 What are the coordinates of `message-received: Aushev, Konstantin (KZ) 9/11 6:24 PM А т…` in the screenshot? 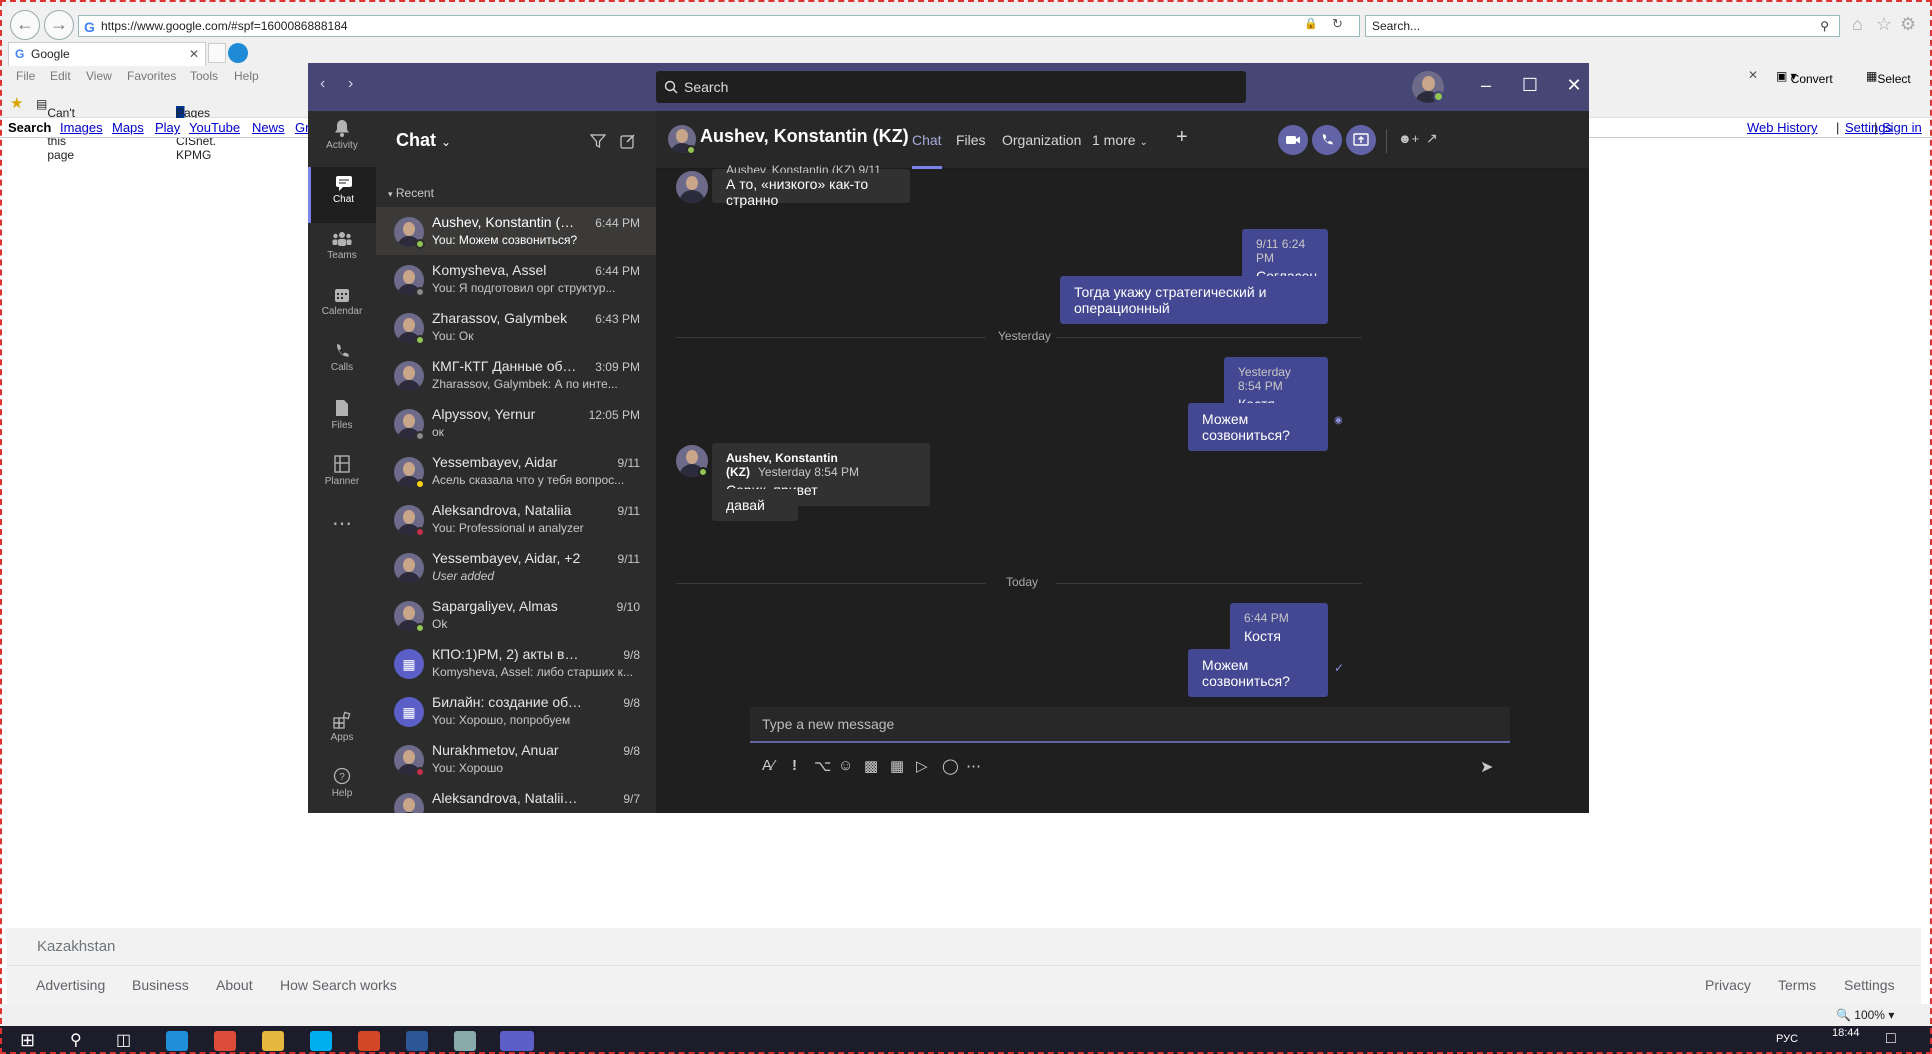 It's located at (811, 185).